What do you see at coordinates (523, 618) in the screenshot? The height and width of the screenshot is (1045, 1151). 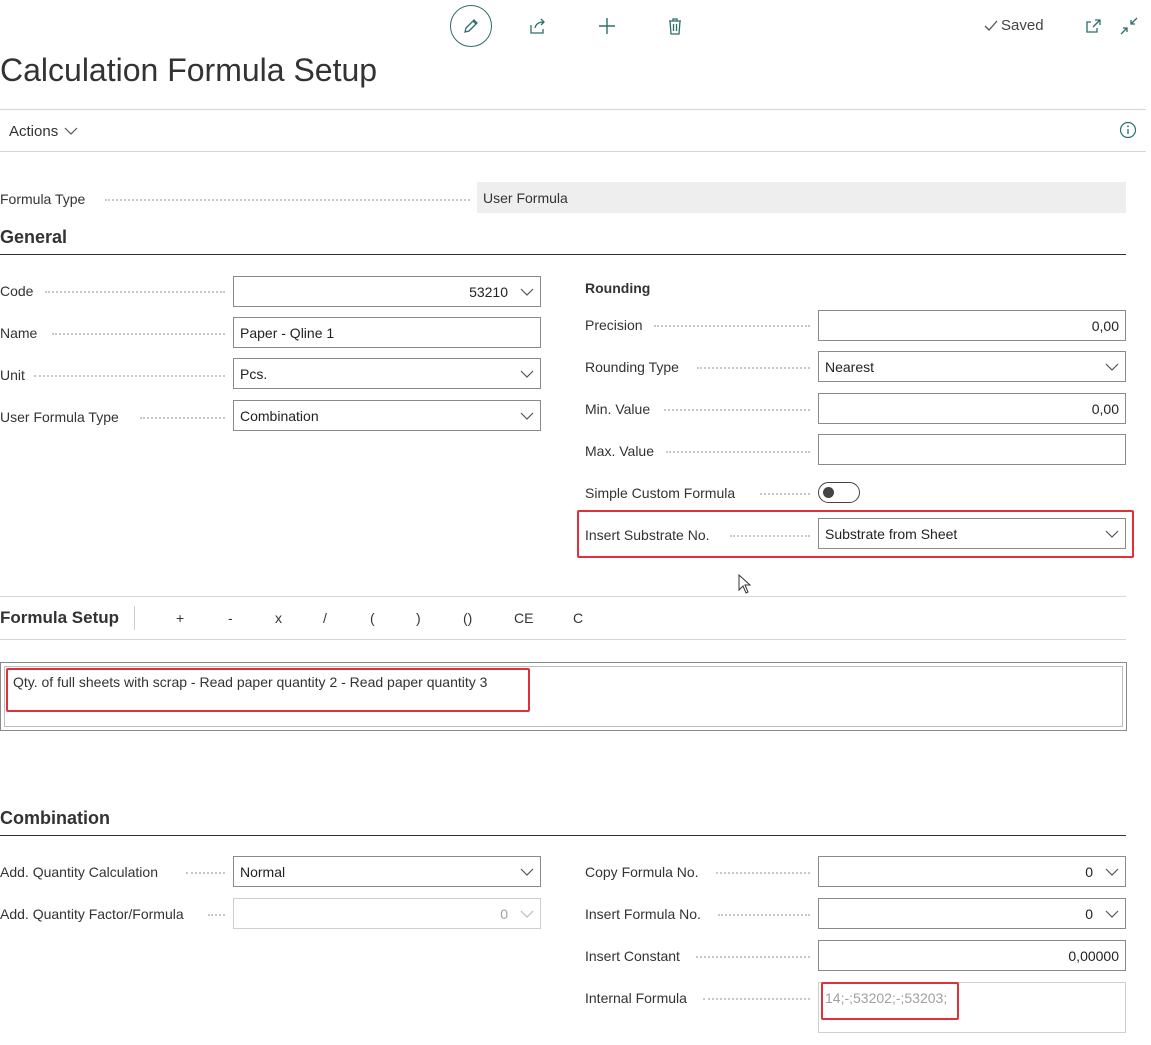 I see `clear-entry-button: CE` at bounding box center [523, 618].